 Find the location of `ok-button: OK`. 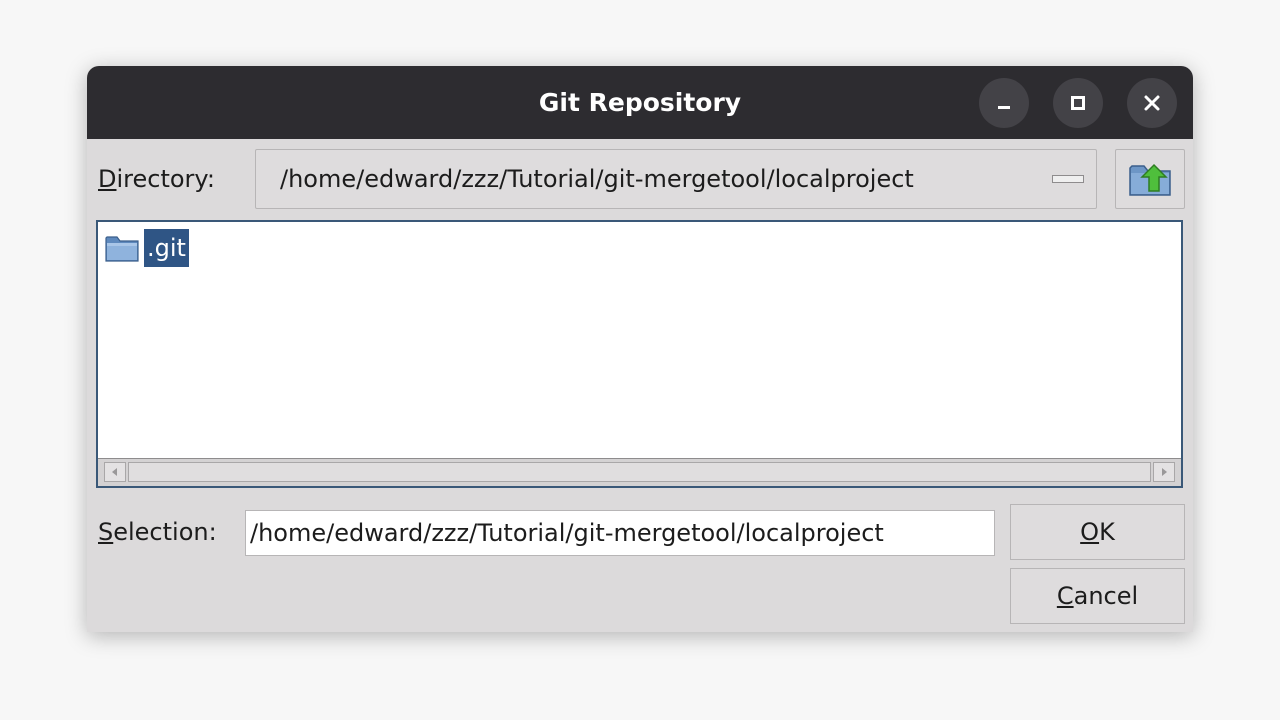

ok-button: OK is located at coordinates (1097, 532).